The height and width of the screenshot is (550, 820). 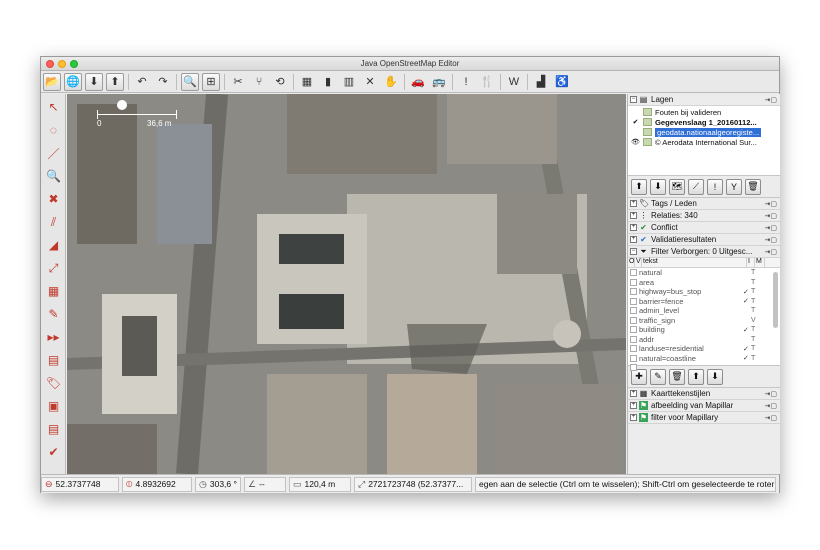 I want to click on validator-toggle-button: ✔, so click(x=53, y=452).